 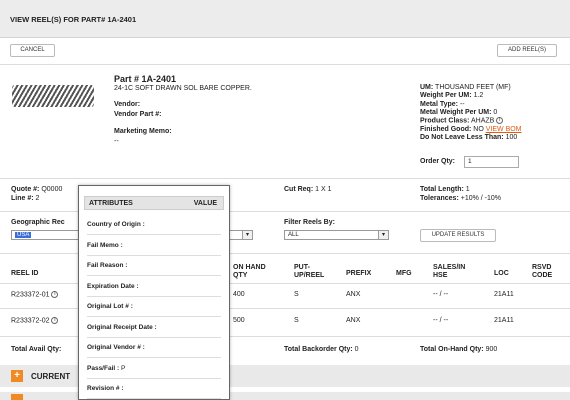 I want to click on geo-label: Geographic Rec, so click(x=38, y=222).